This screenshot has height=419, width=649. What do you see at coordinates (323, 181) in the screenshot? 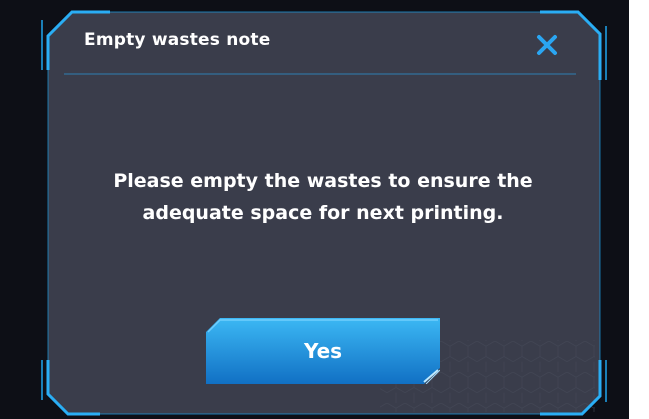
I see `message-line-1: Please empty the wastes to ensure the` at bounding box center [323, 181].